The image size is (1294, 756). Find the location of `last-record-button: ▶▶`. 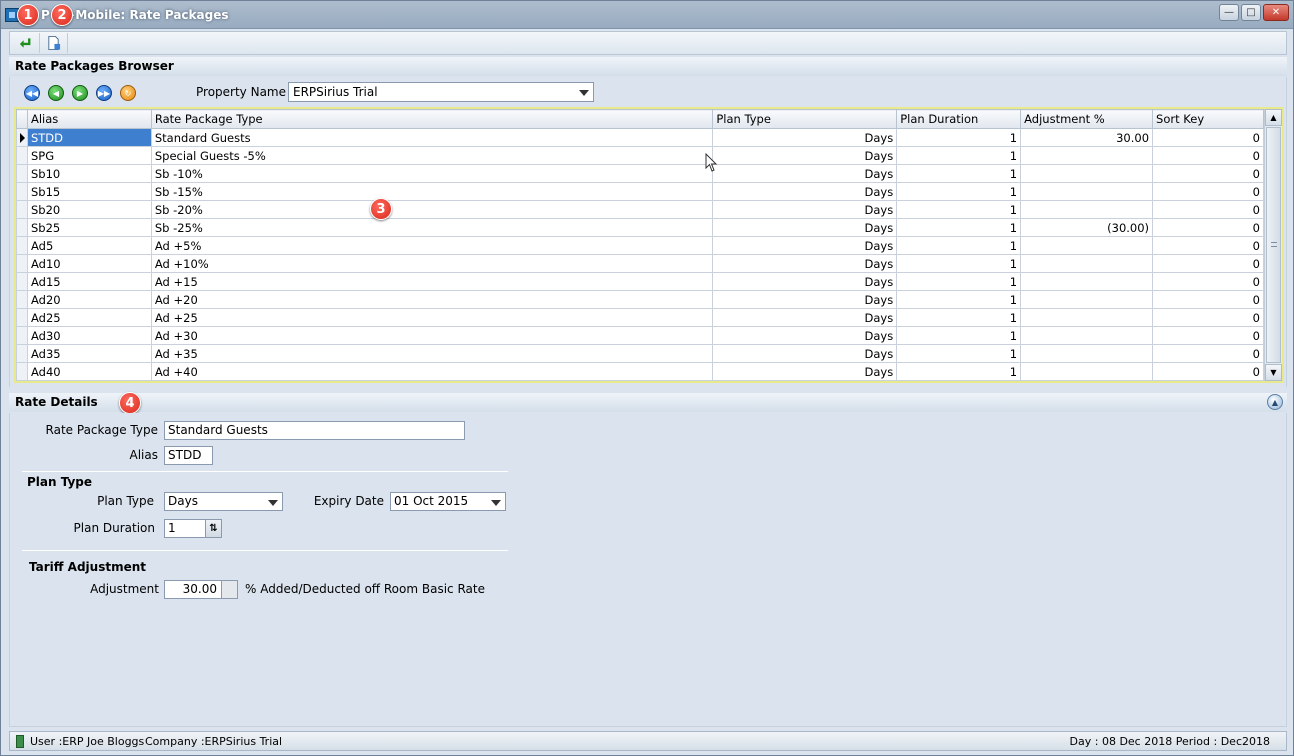

last-record-button: ▶▶ is located at coordinates (104, 93).